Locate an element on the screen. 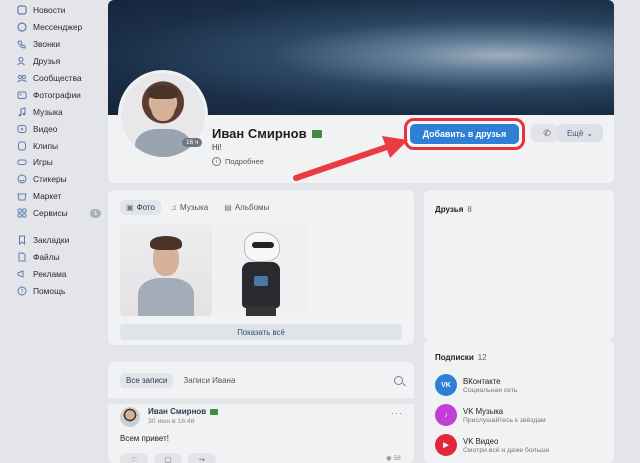 The height and width of the screenshot is (463, 640). info-icon: i is located at coordinates (216, 161).